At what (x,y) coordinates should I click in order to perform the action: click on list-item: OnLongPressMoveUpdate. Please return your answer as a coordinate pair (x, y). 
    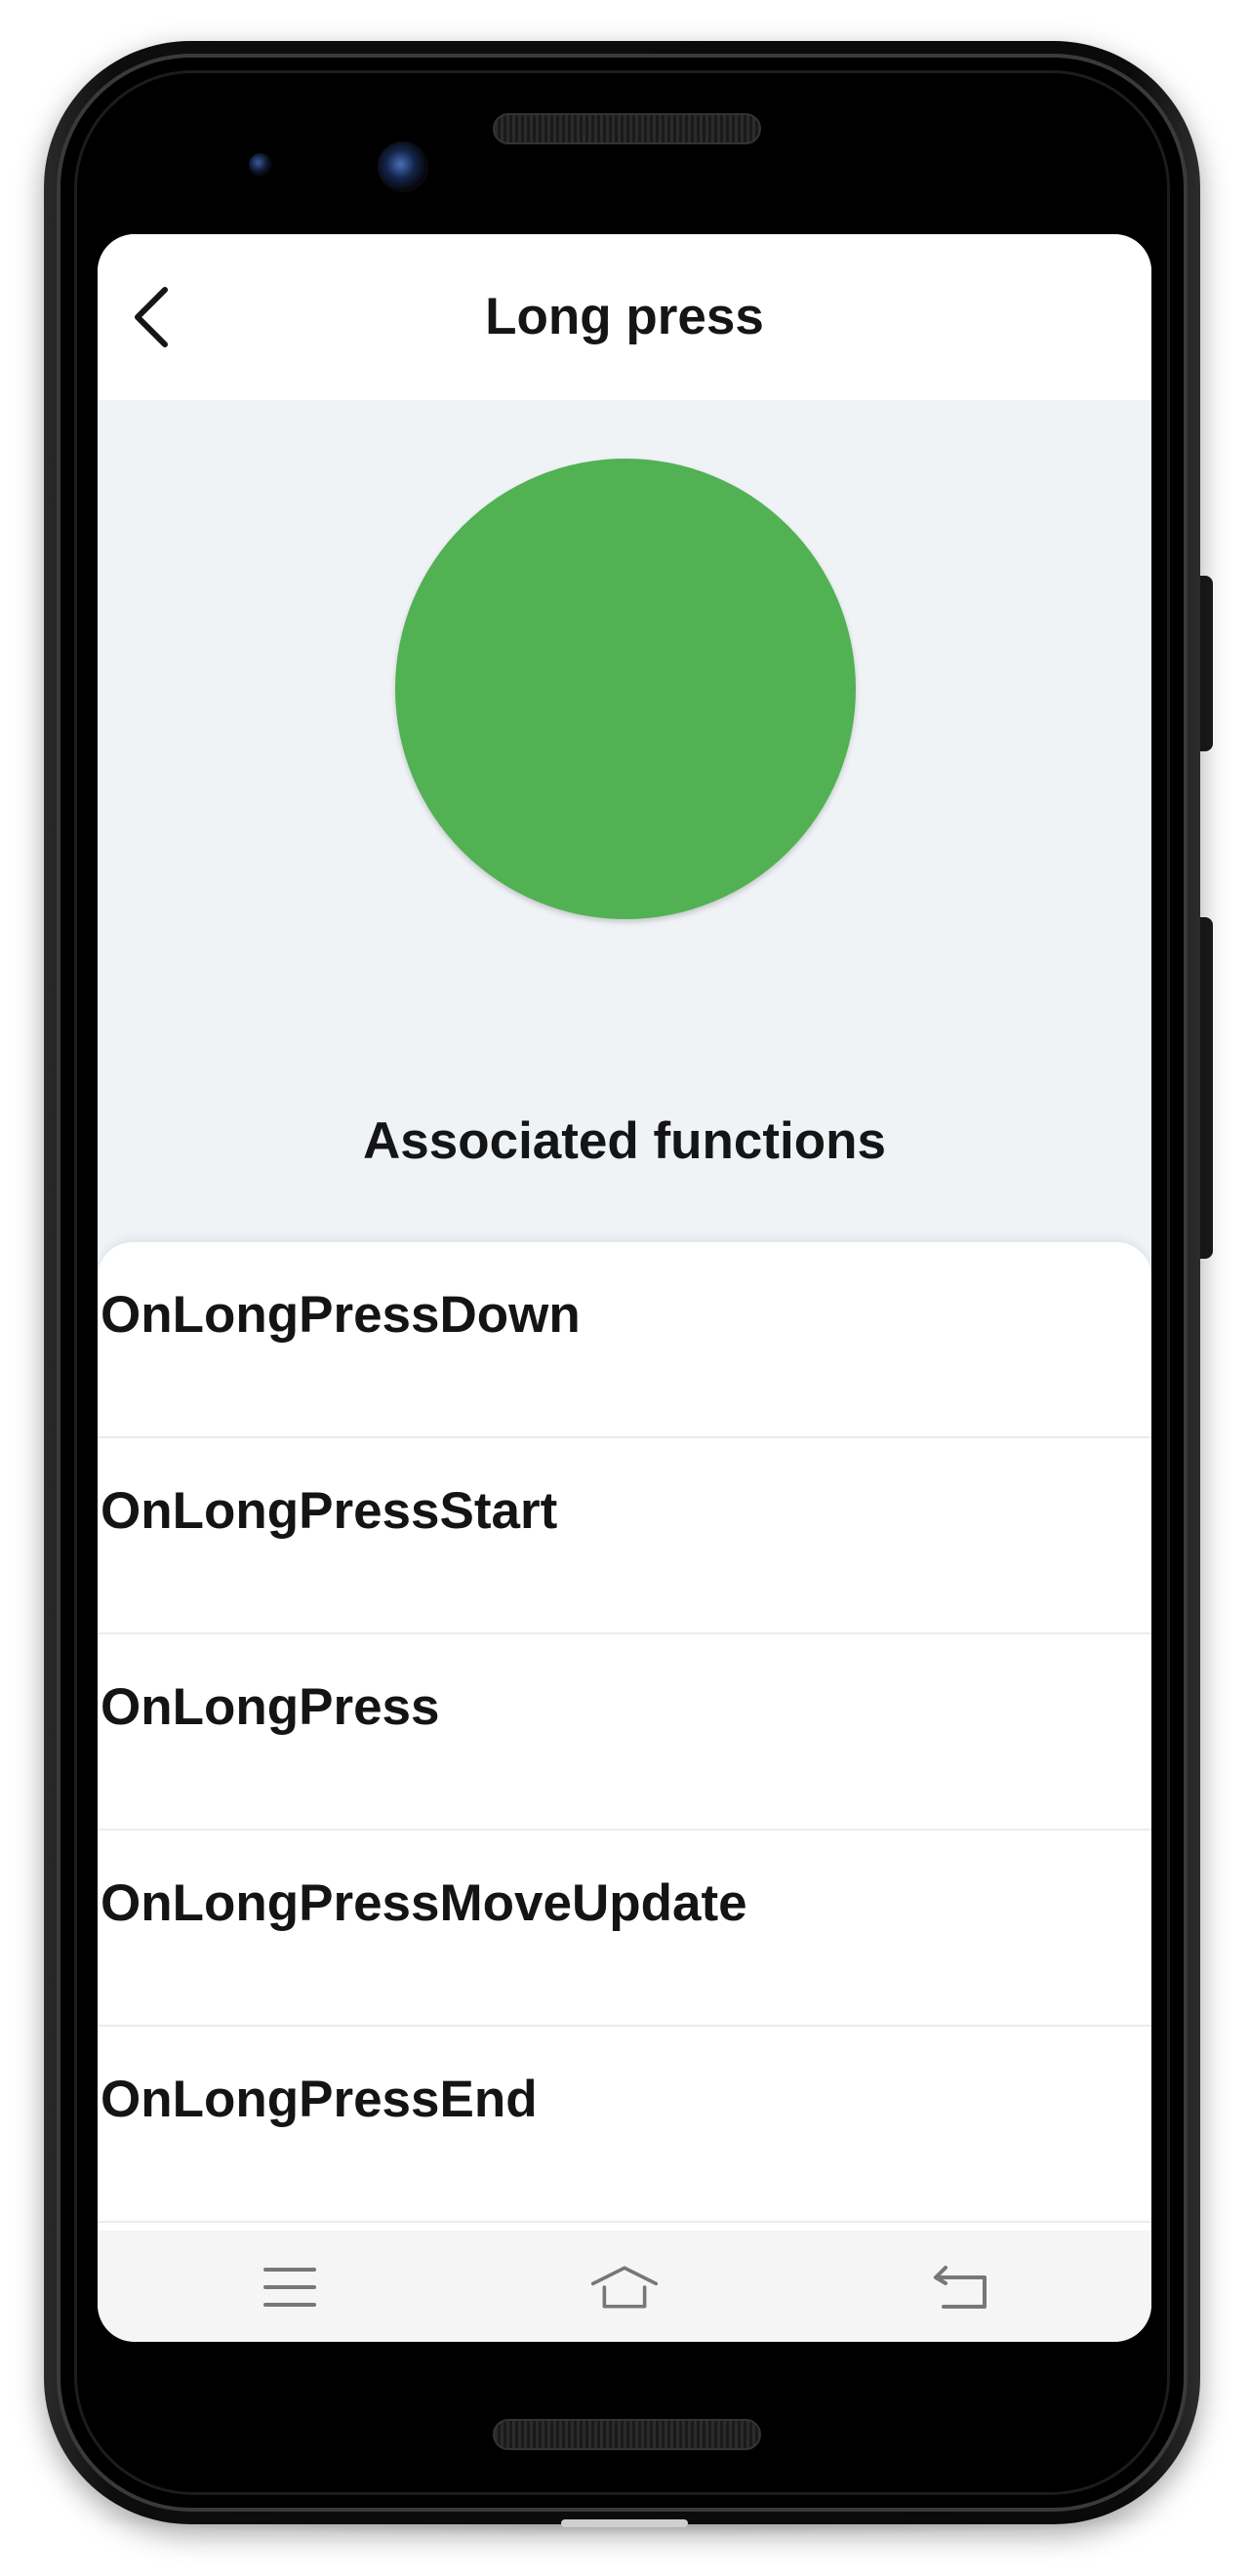
    Looking at the image, I should click on (624, 1929).